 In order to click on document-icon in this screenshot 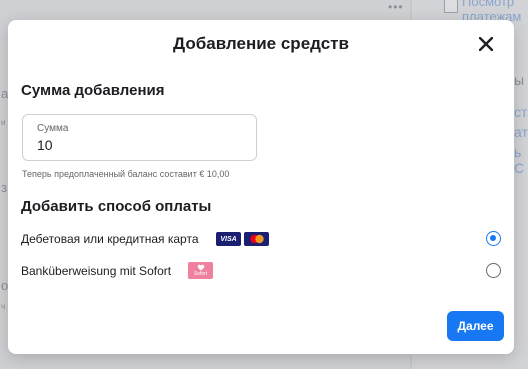, I will do `click(451, 6)`.